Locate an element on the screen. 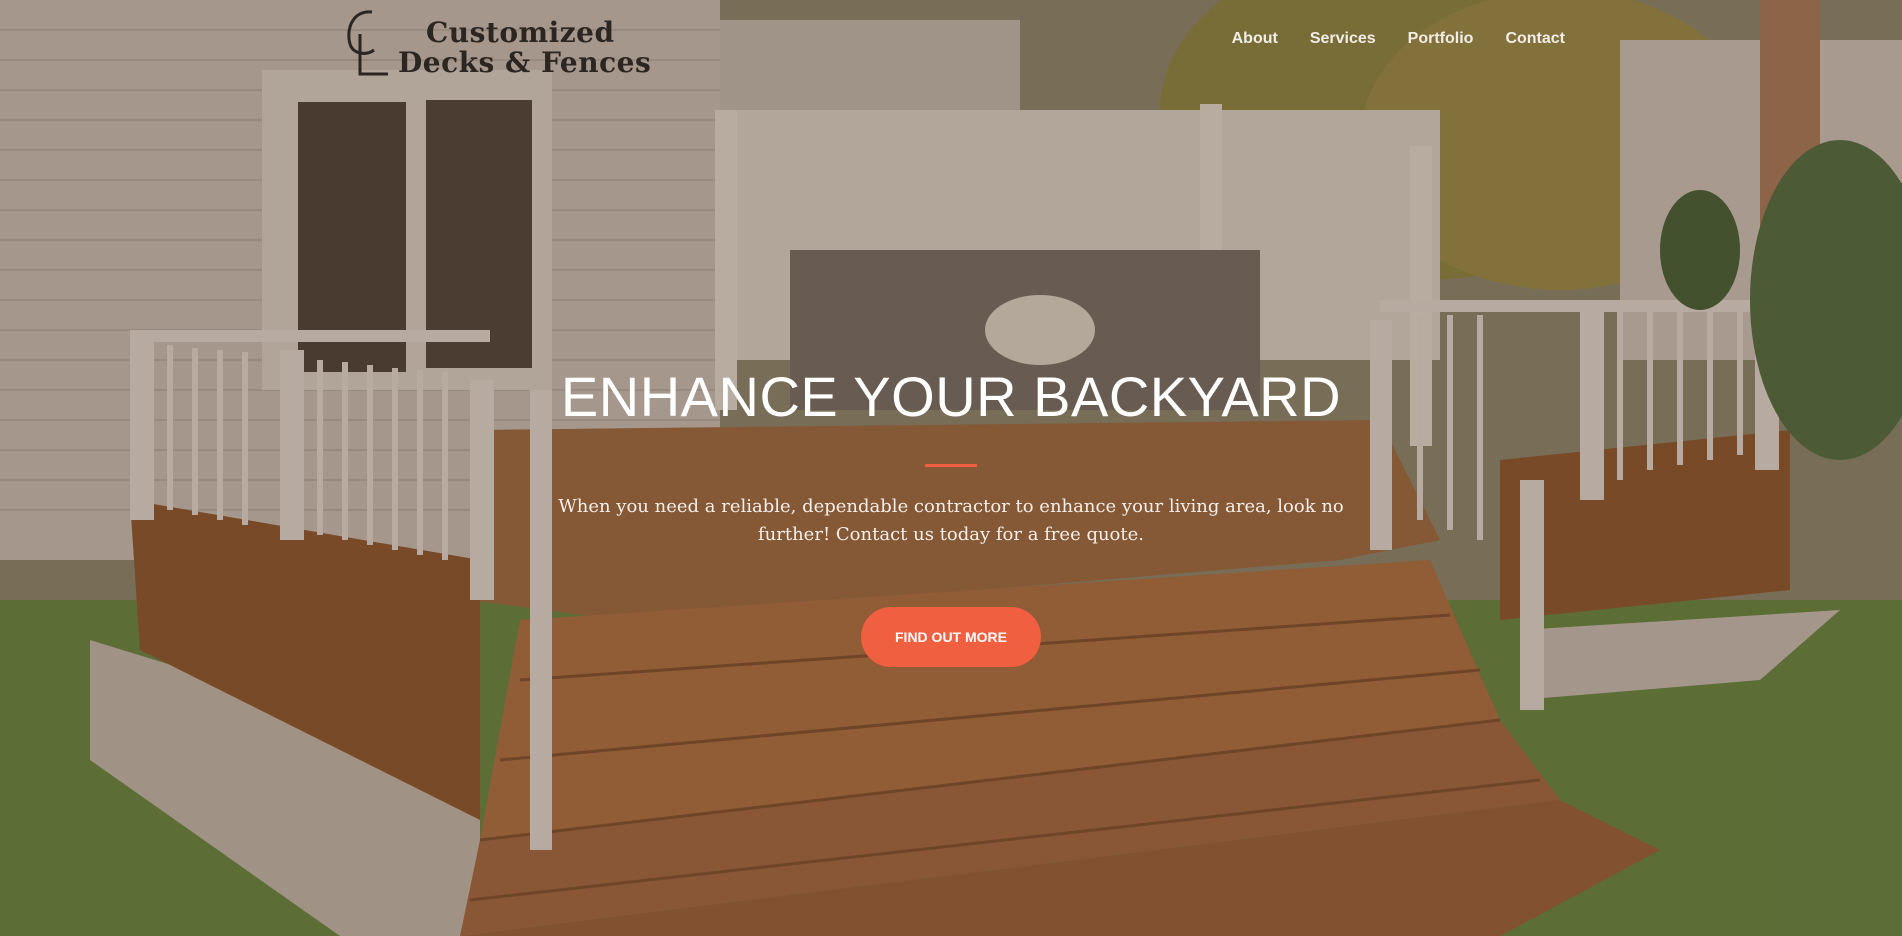 This screenshot has height=936, width=1902. accent-divider is located at coordinates (951, 465).